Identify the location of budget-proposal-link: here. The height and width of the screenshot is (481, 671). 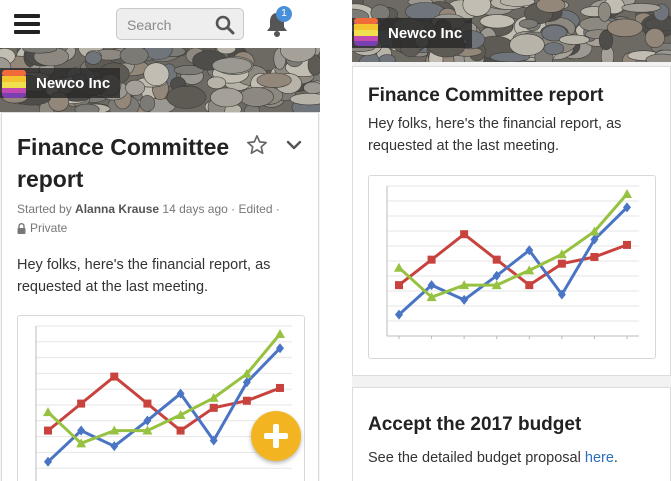
(599, 458).